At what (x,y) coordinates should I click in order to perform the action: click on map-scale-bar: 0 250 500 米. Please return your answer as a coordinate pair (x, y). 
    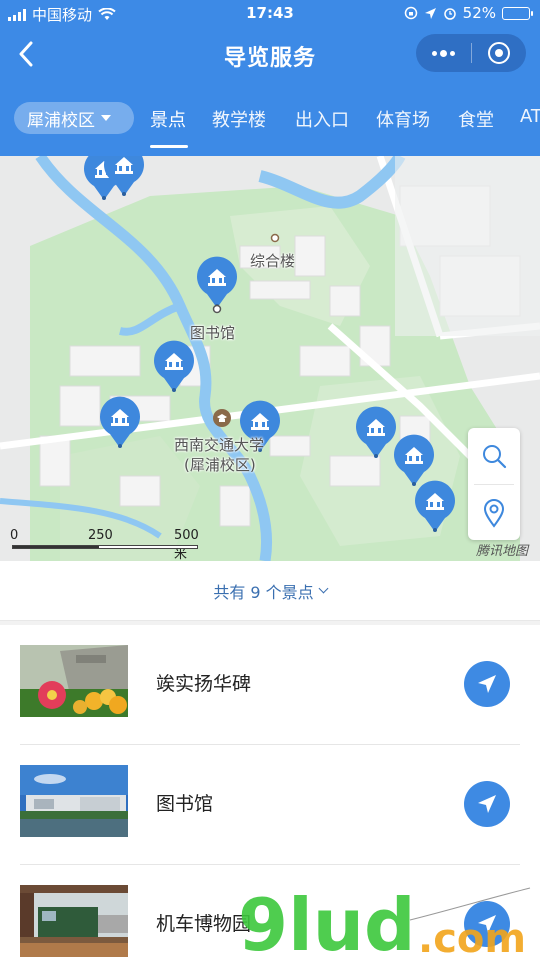
    Looking at the image, I should click on (111, 544).